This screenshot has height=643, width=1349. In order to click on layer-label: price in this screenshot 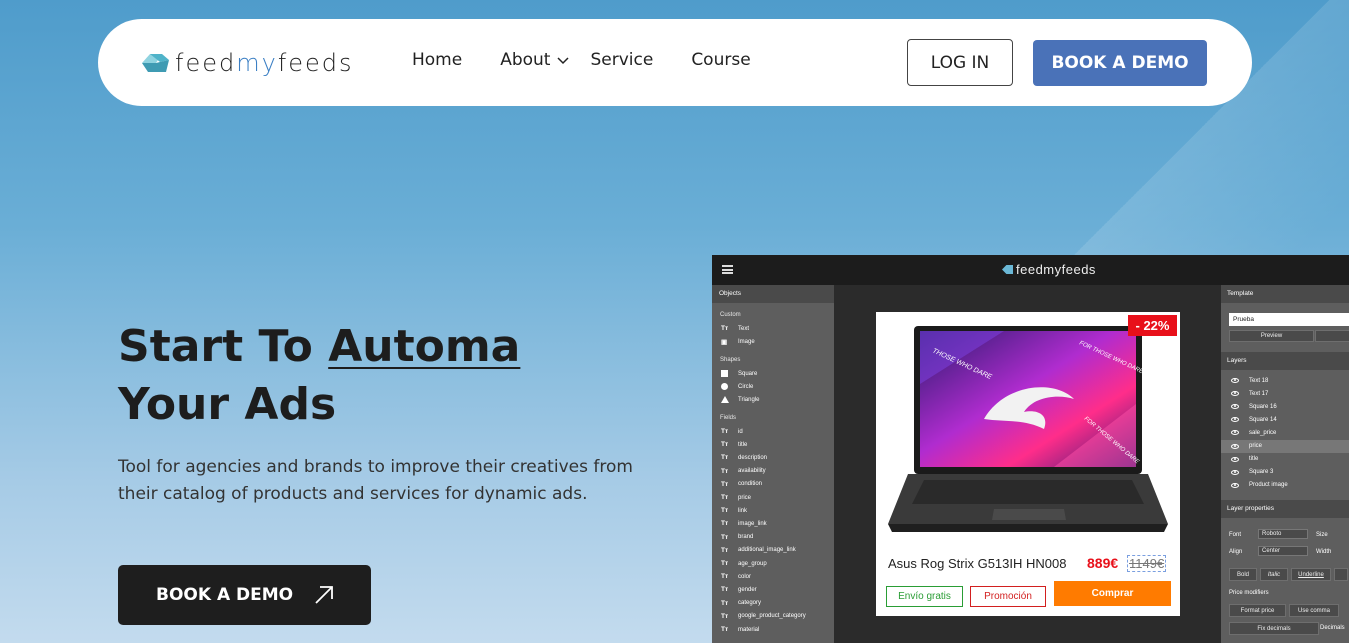, I will do `click(1256, 446)`.